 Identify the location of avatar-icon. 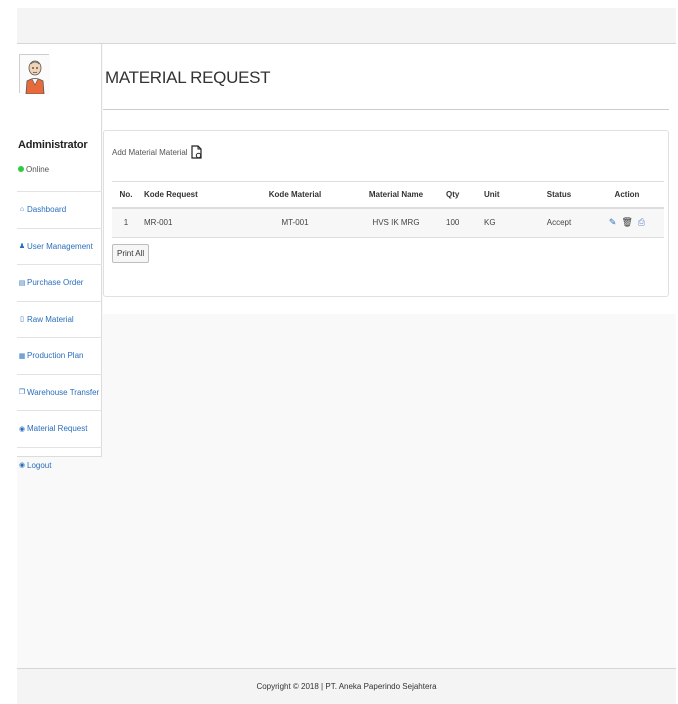
(35, 75).